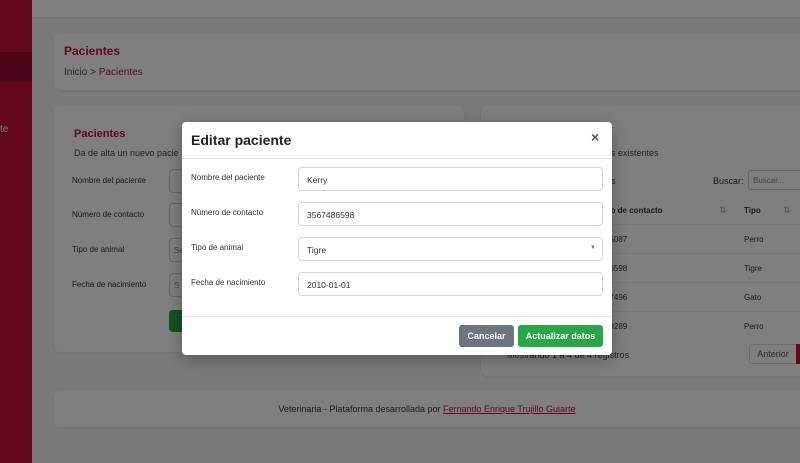  Describe the element at coordinates (241, 140) in the screenshot. I see `modal-title: Editar paciente` at that location.